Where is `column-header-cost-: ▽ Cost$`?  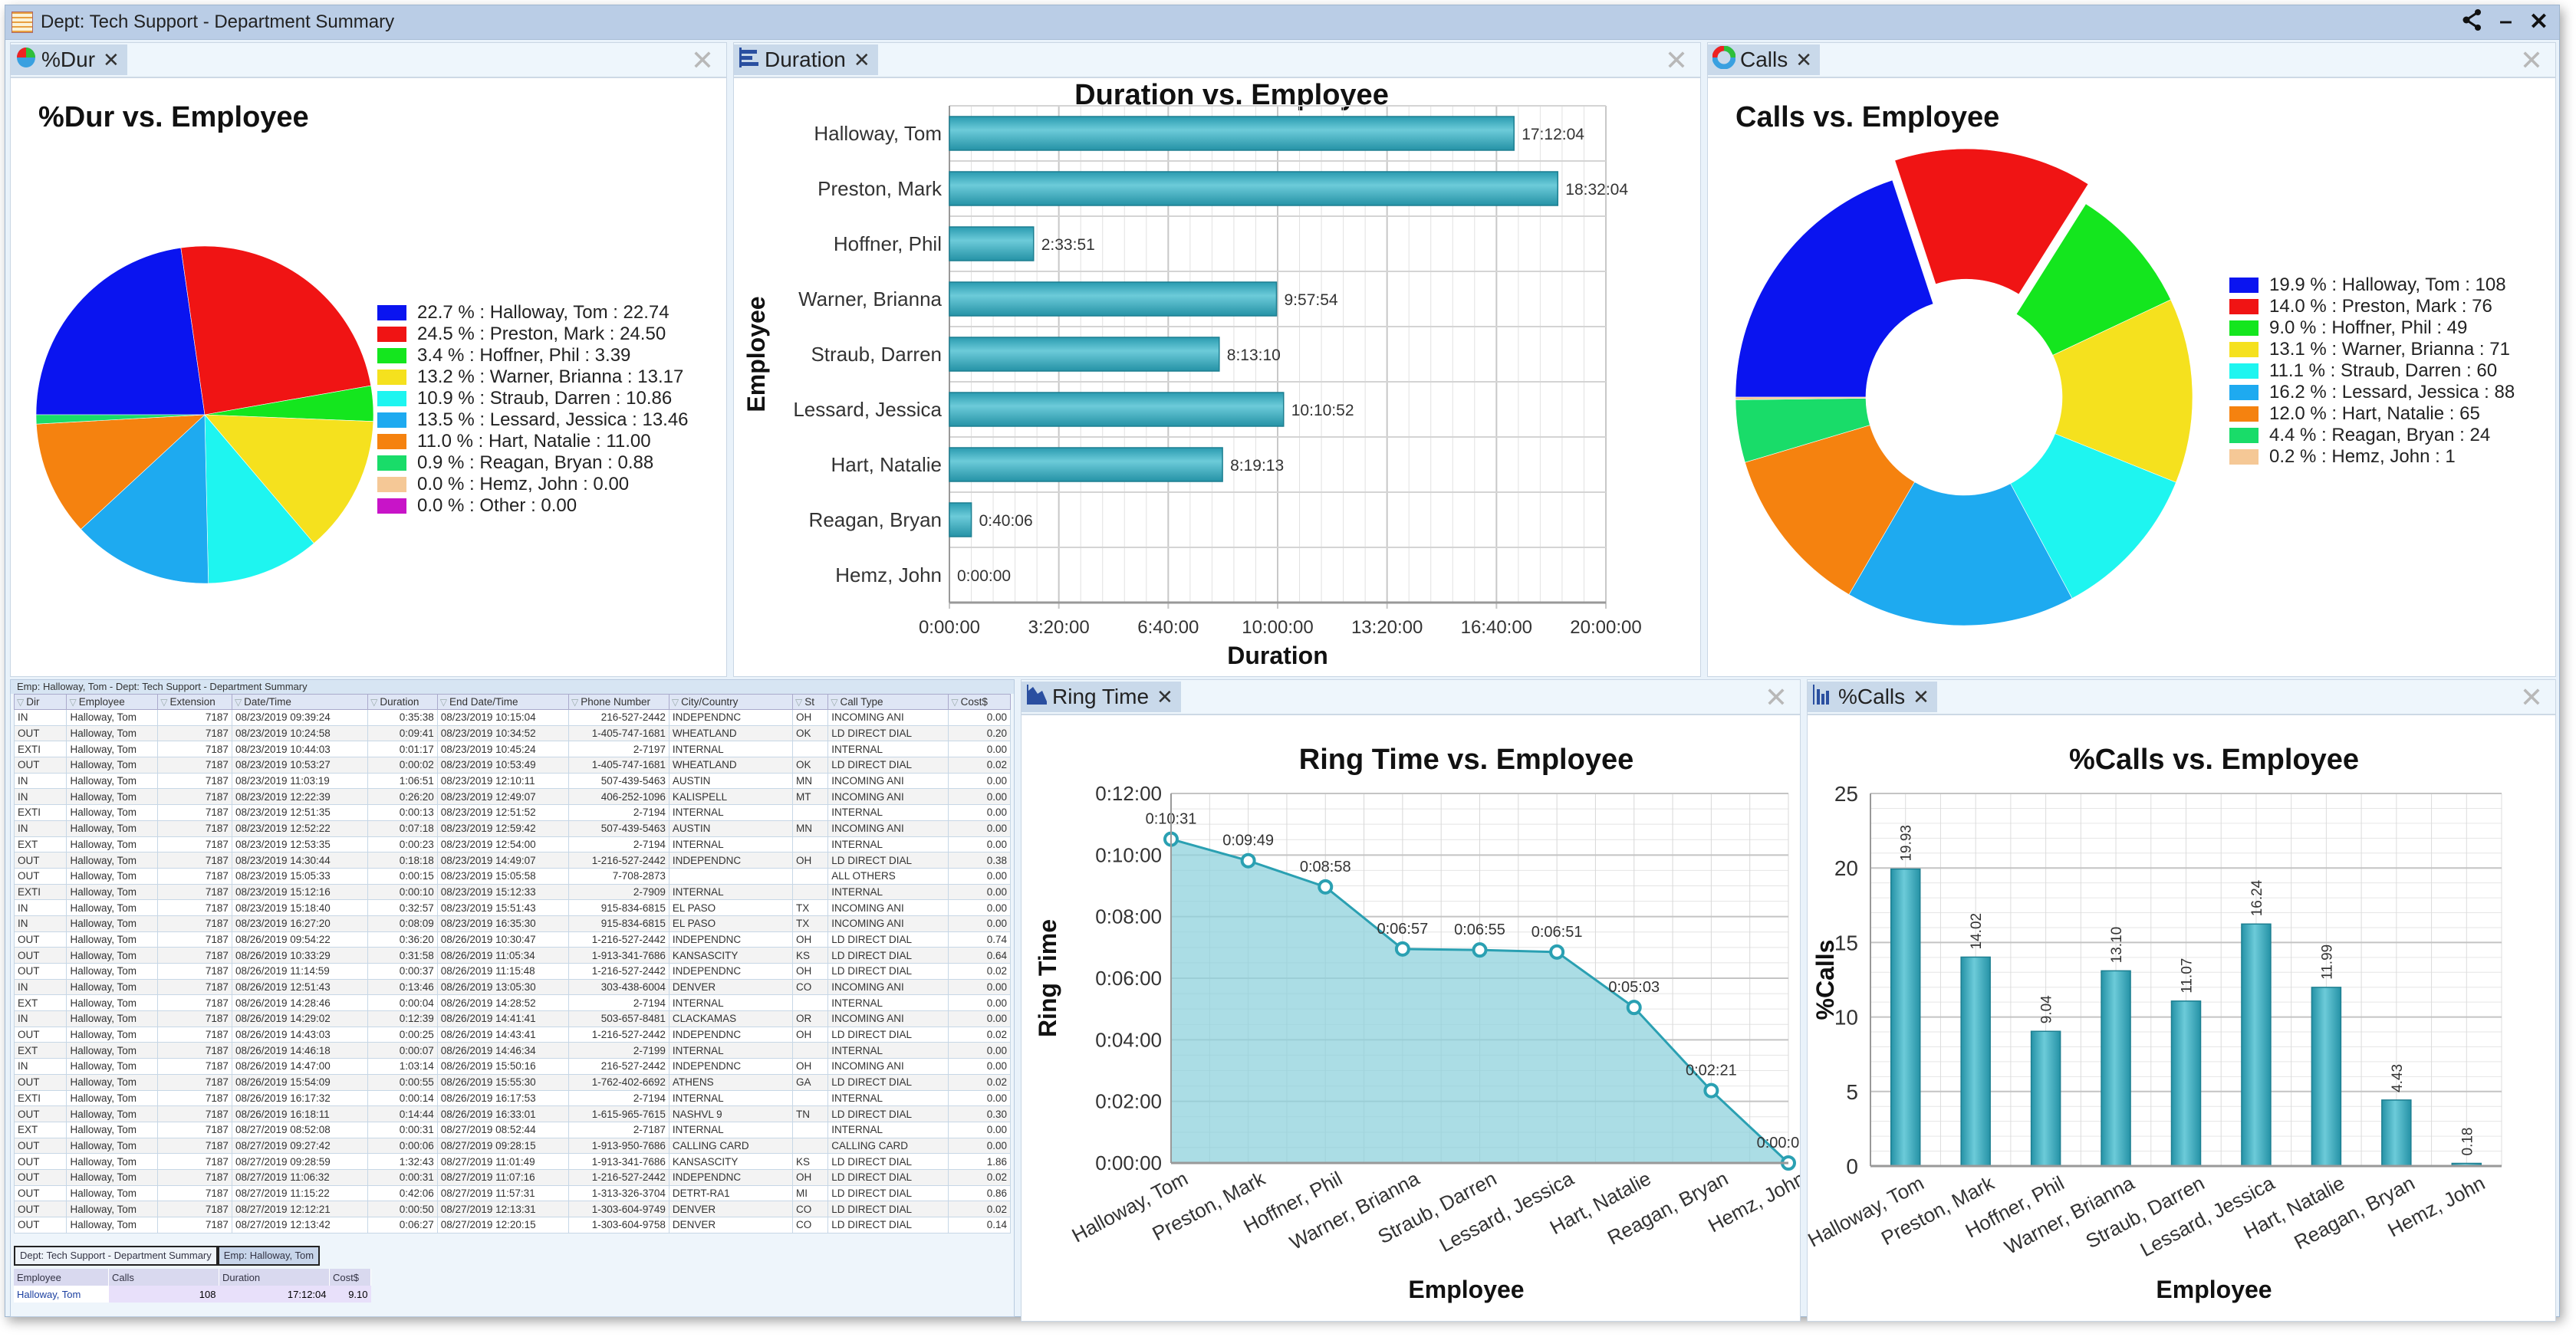 column-header-cost-: ▽ Cost$ is located at coordinates (979, 702).